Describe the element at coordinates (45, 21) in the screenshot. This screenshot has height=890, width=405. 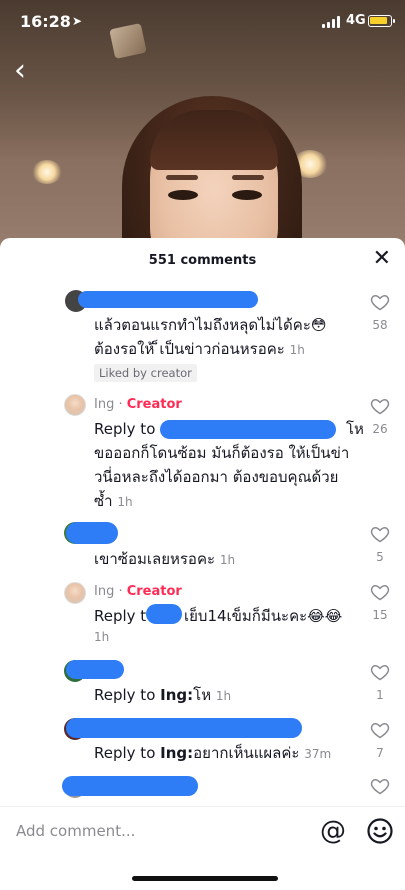
I see `clock: 16:28` at that location.